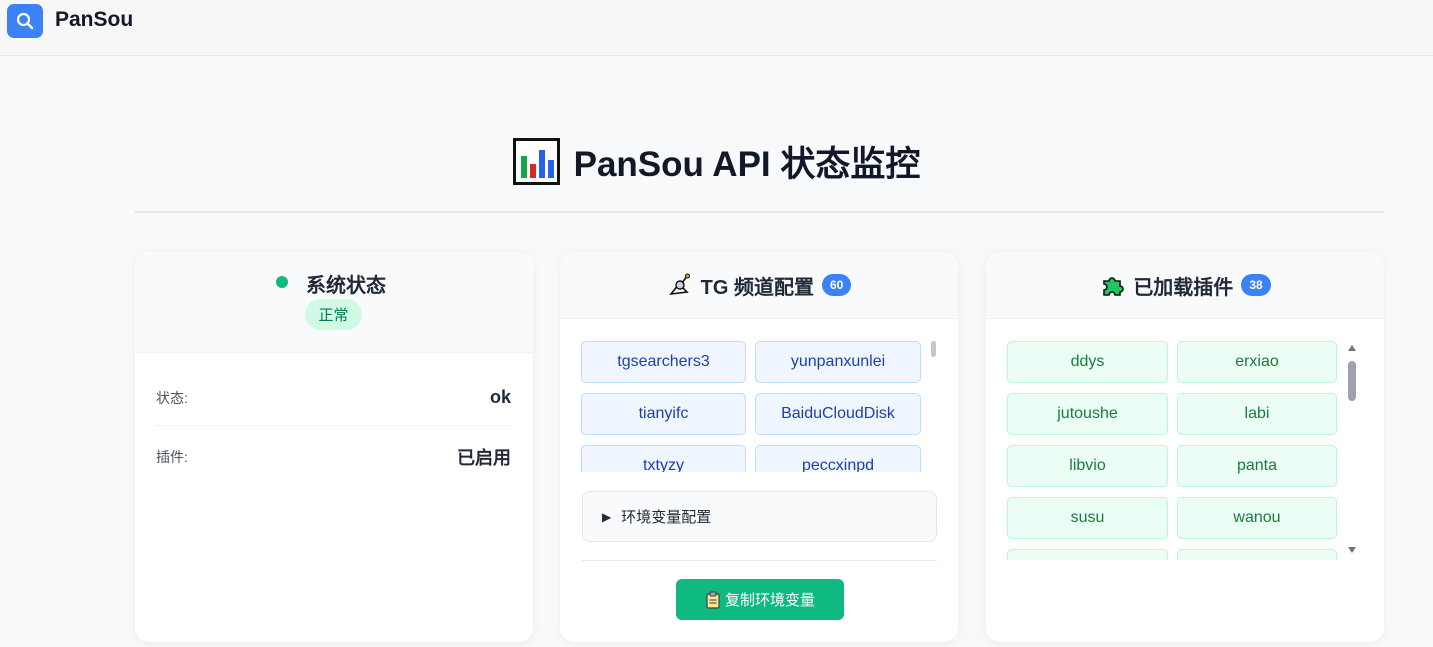 Image resolution: width=1433 pixels, height=647 pixels. What do you see at coordinates (679, 284) in the screenshot?
I see `satellite-icon` at bounding box center [679, 284].